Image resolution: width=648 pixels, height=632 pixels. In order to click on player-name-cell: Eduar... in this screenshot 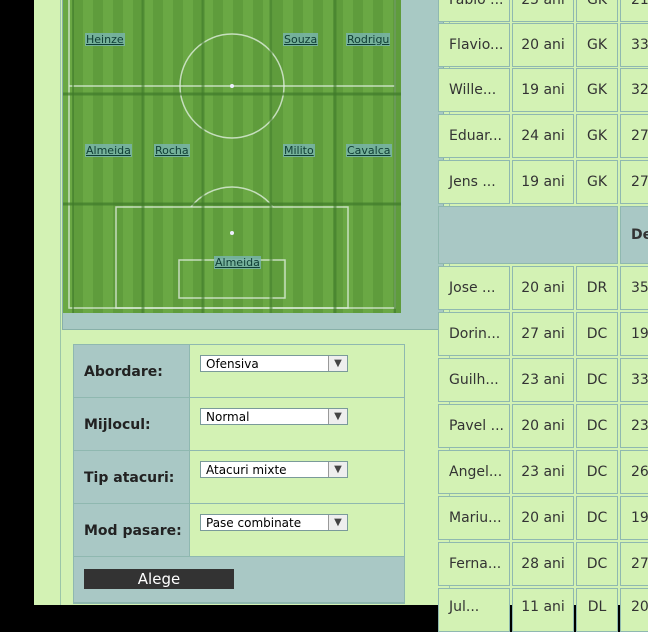, I will do `click(474, 136)`.